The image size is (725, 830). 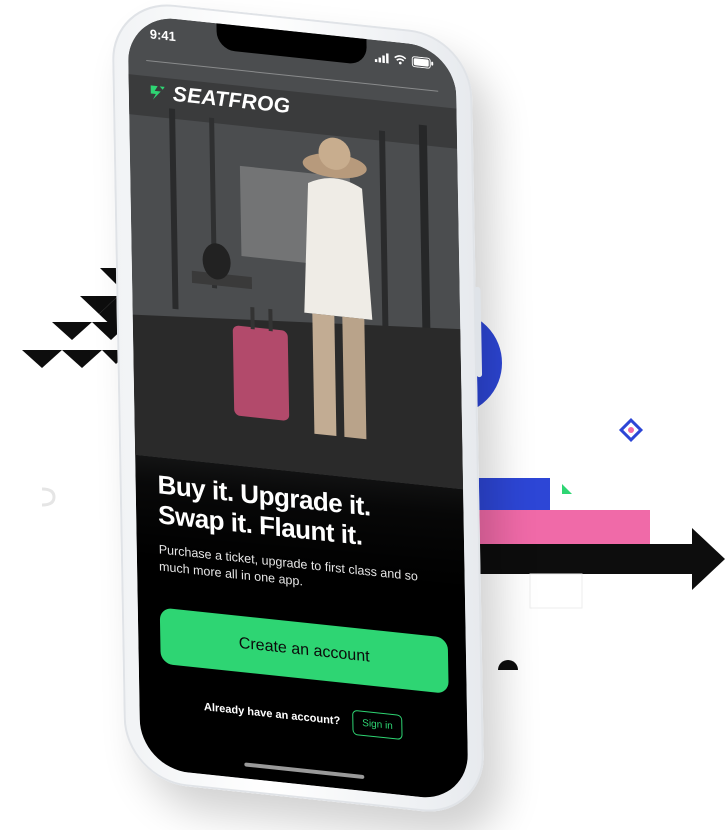 I want to click on diamond-decoration, so click(x=631, y=430).